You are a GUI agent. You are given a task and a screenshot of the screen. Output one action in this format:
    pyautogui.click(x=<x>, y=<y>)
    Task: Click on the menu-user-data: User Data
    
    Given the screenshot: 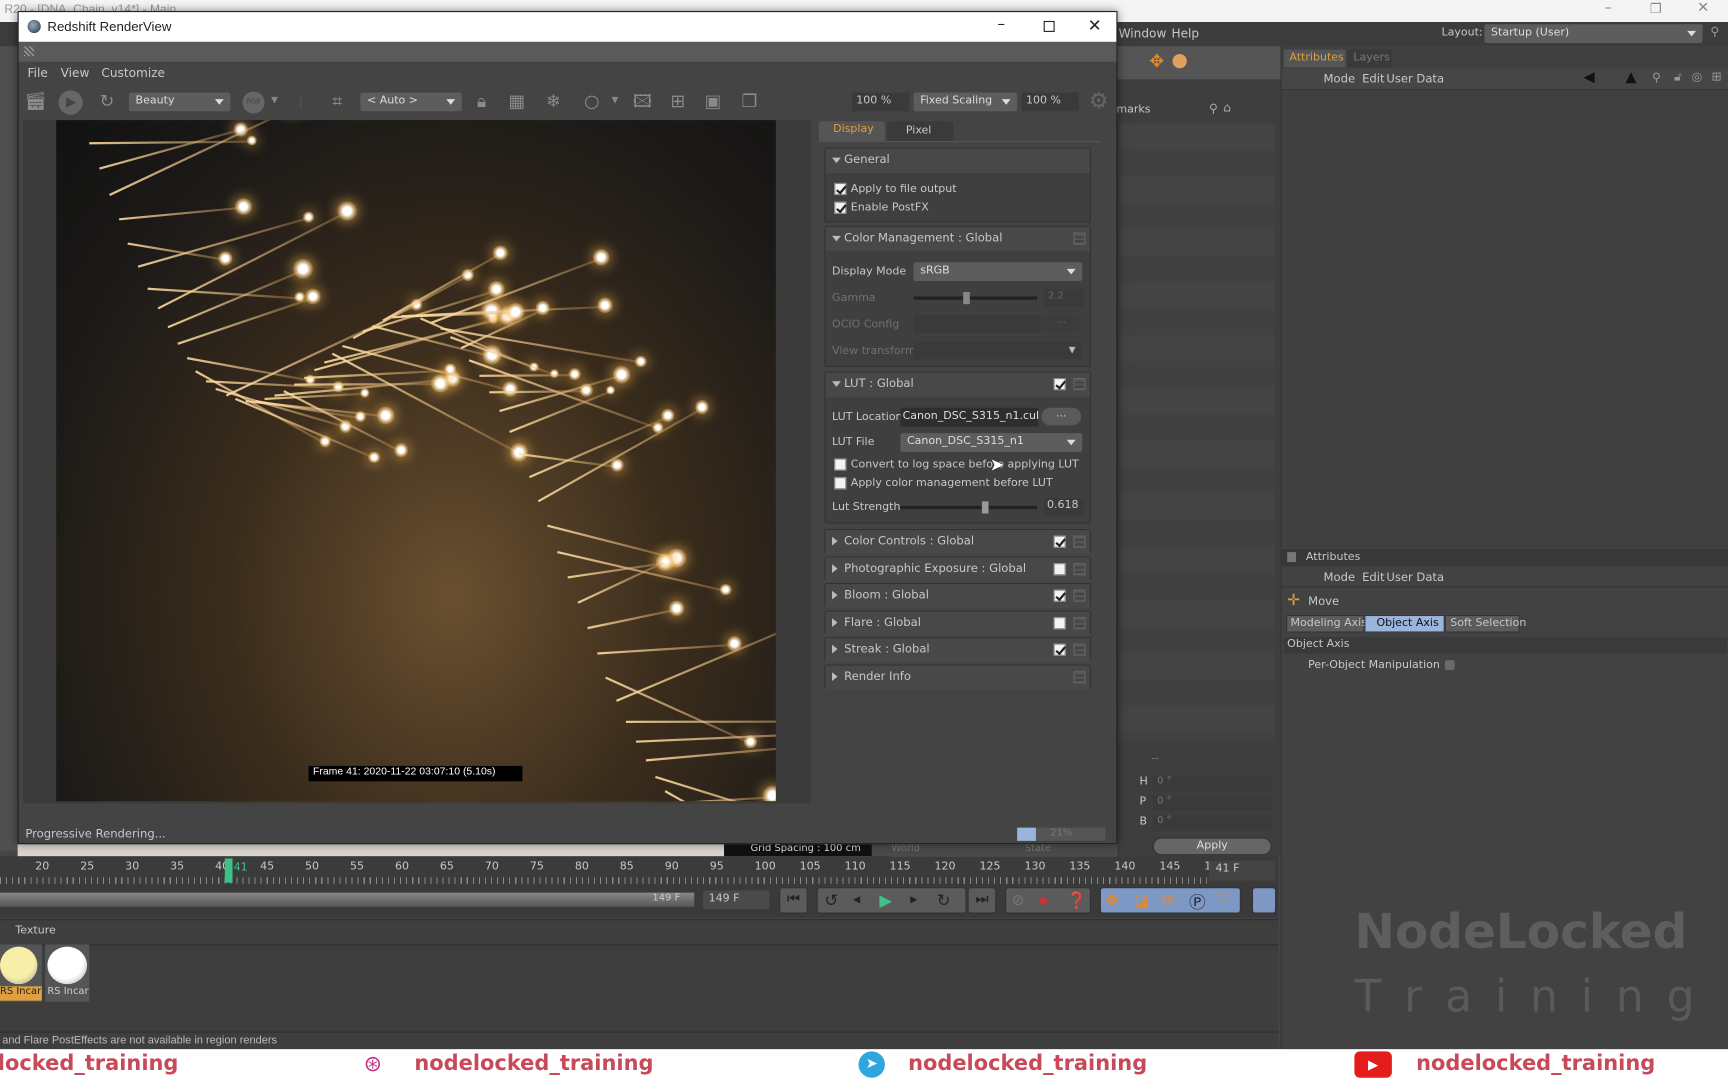 What is the action you would take?
    pyautogui.click(x=1415, y=79)
    